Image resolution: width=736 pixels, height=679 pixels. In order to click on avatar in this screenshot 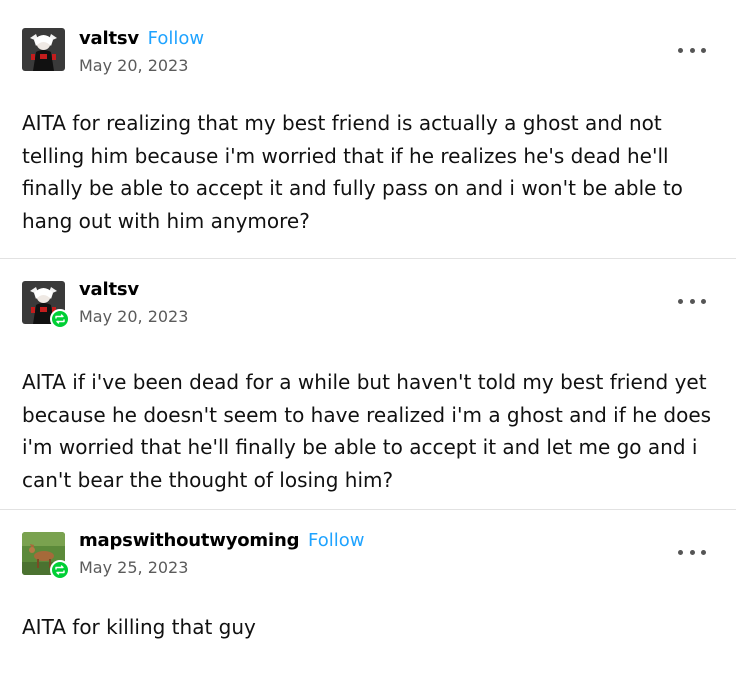, I will do `click(43, 49)`.